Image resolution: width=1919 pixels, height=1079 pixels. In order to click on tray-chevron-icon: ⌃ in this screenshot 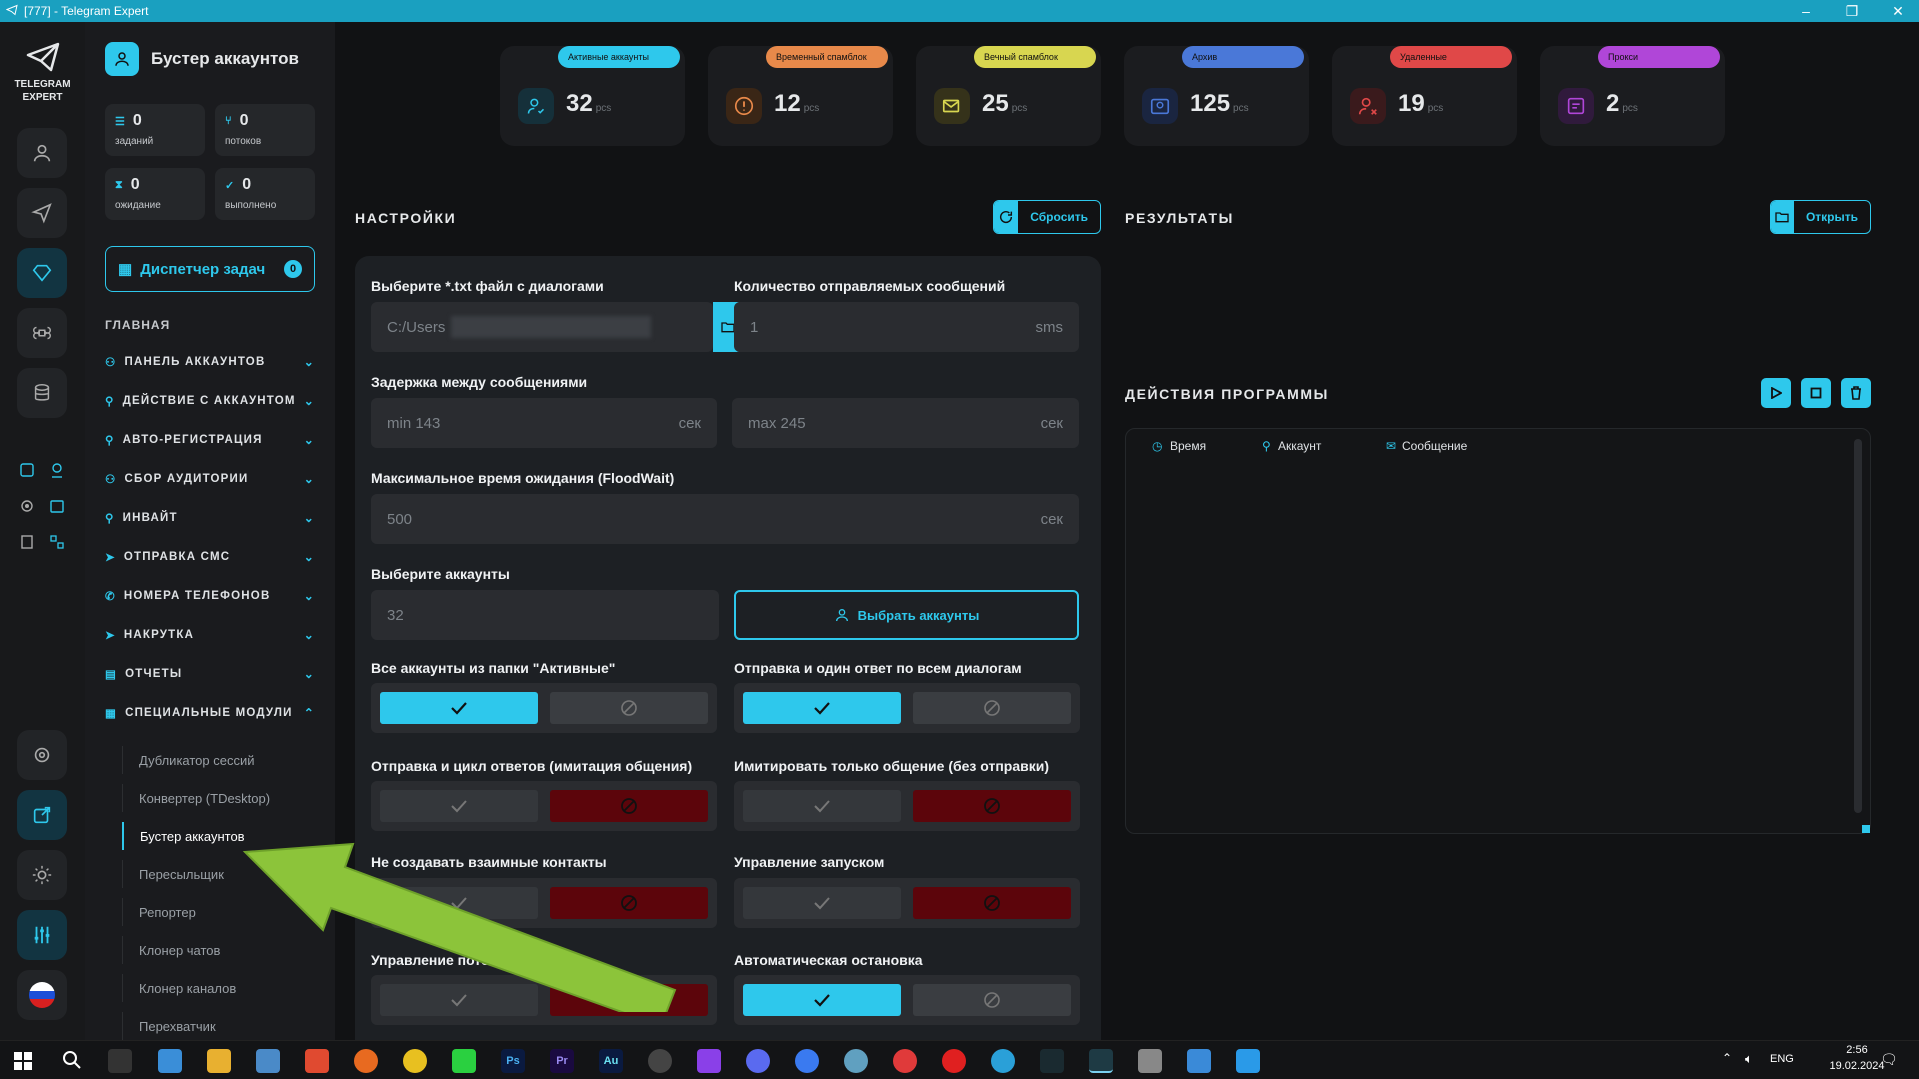, I will do `click(1727, 1058)`.